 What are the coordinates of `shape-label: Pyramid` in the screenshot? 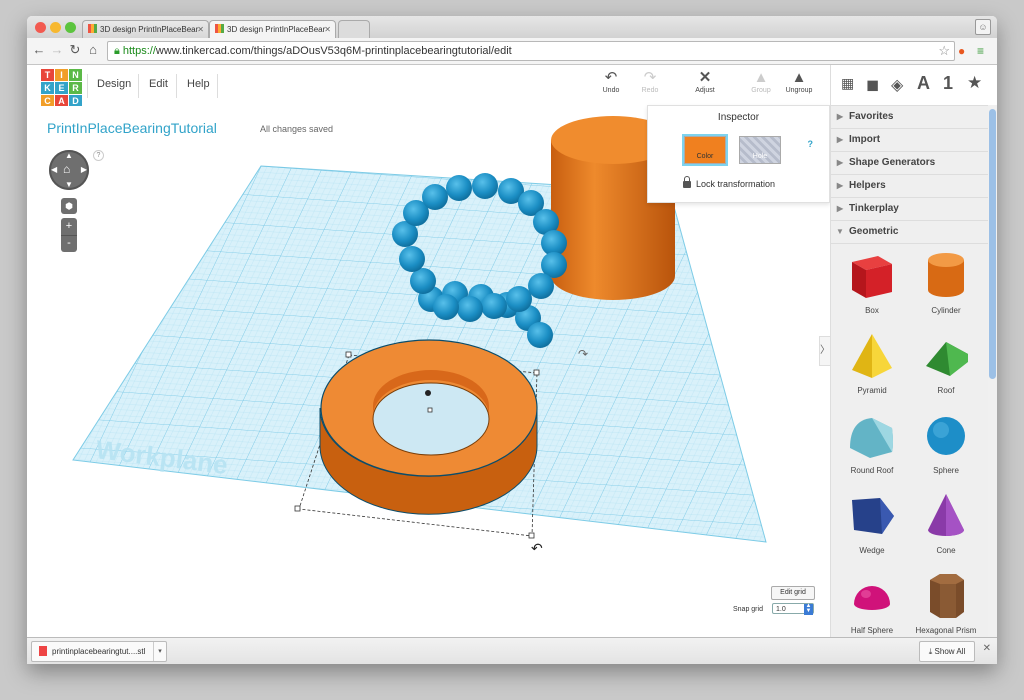 It's located at (872, 390).